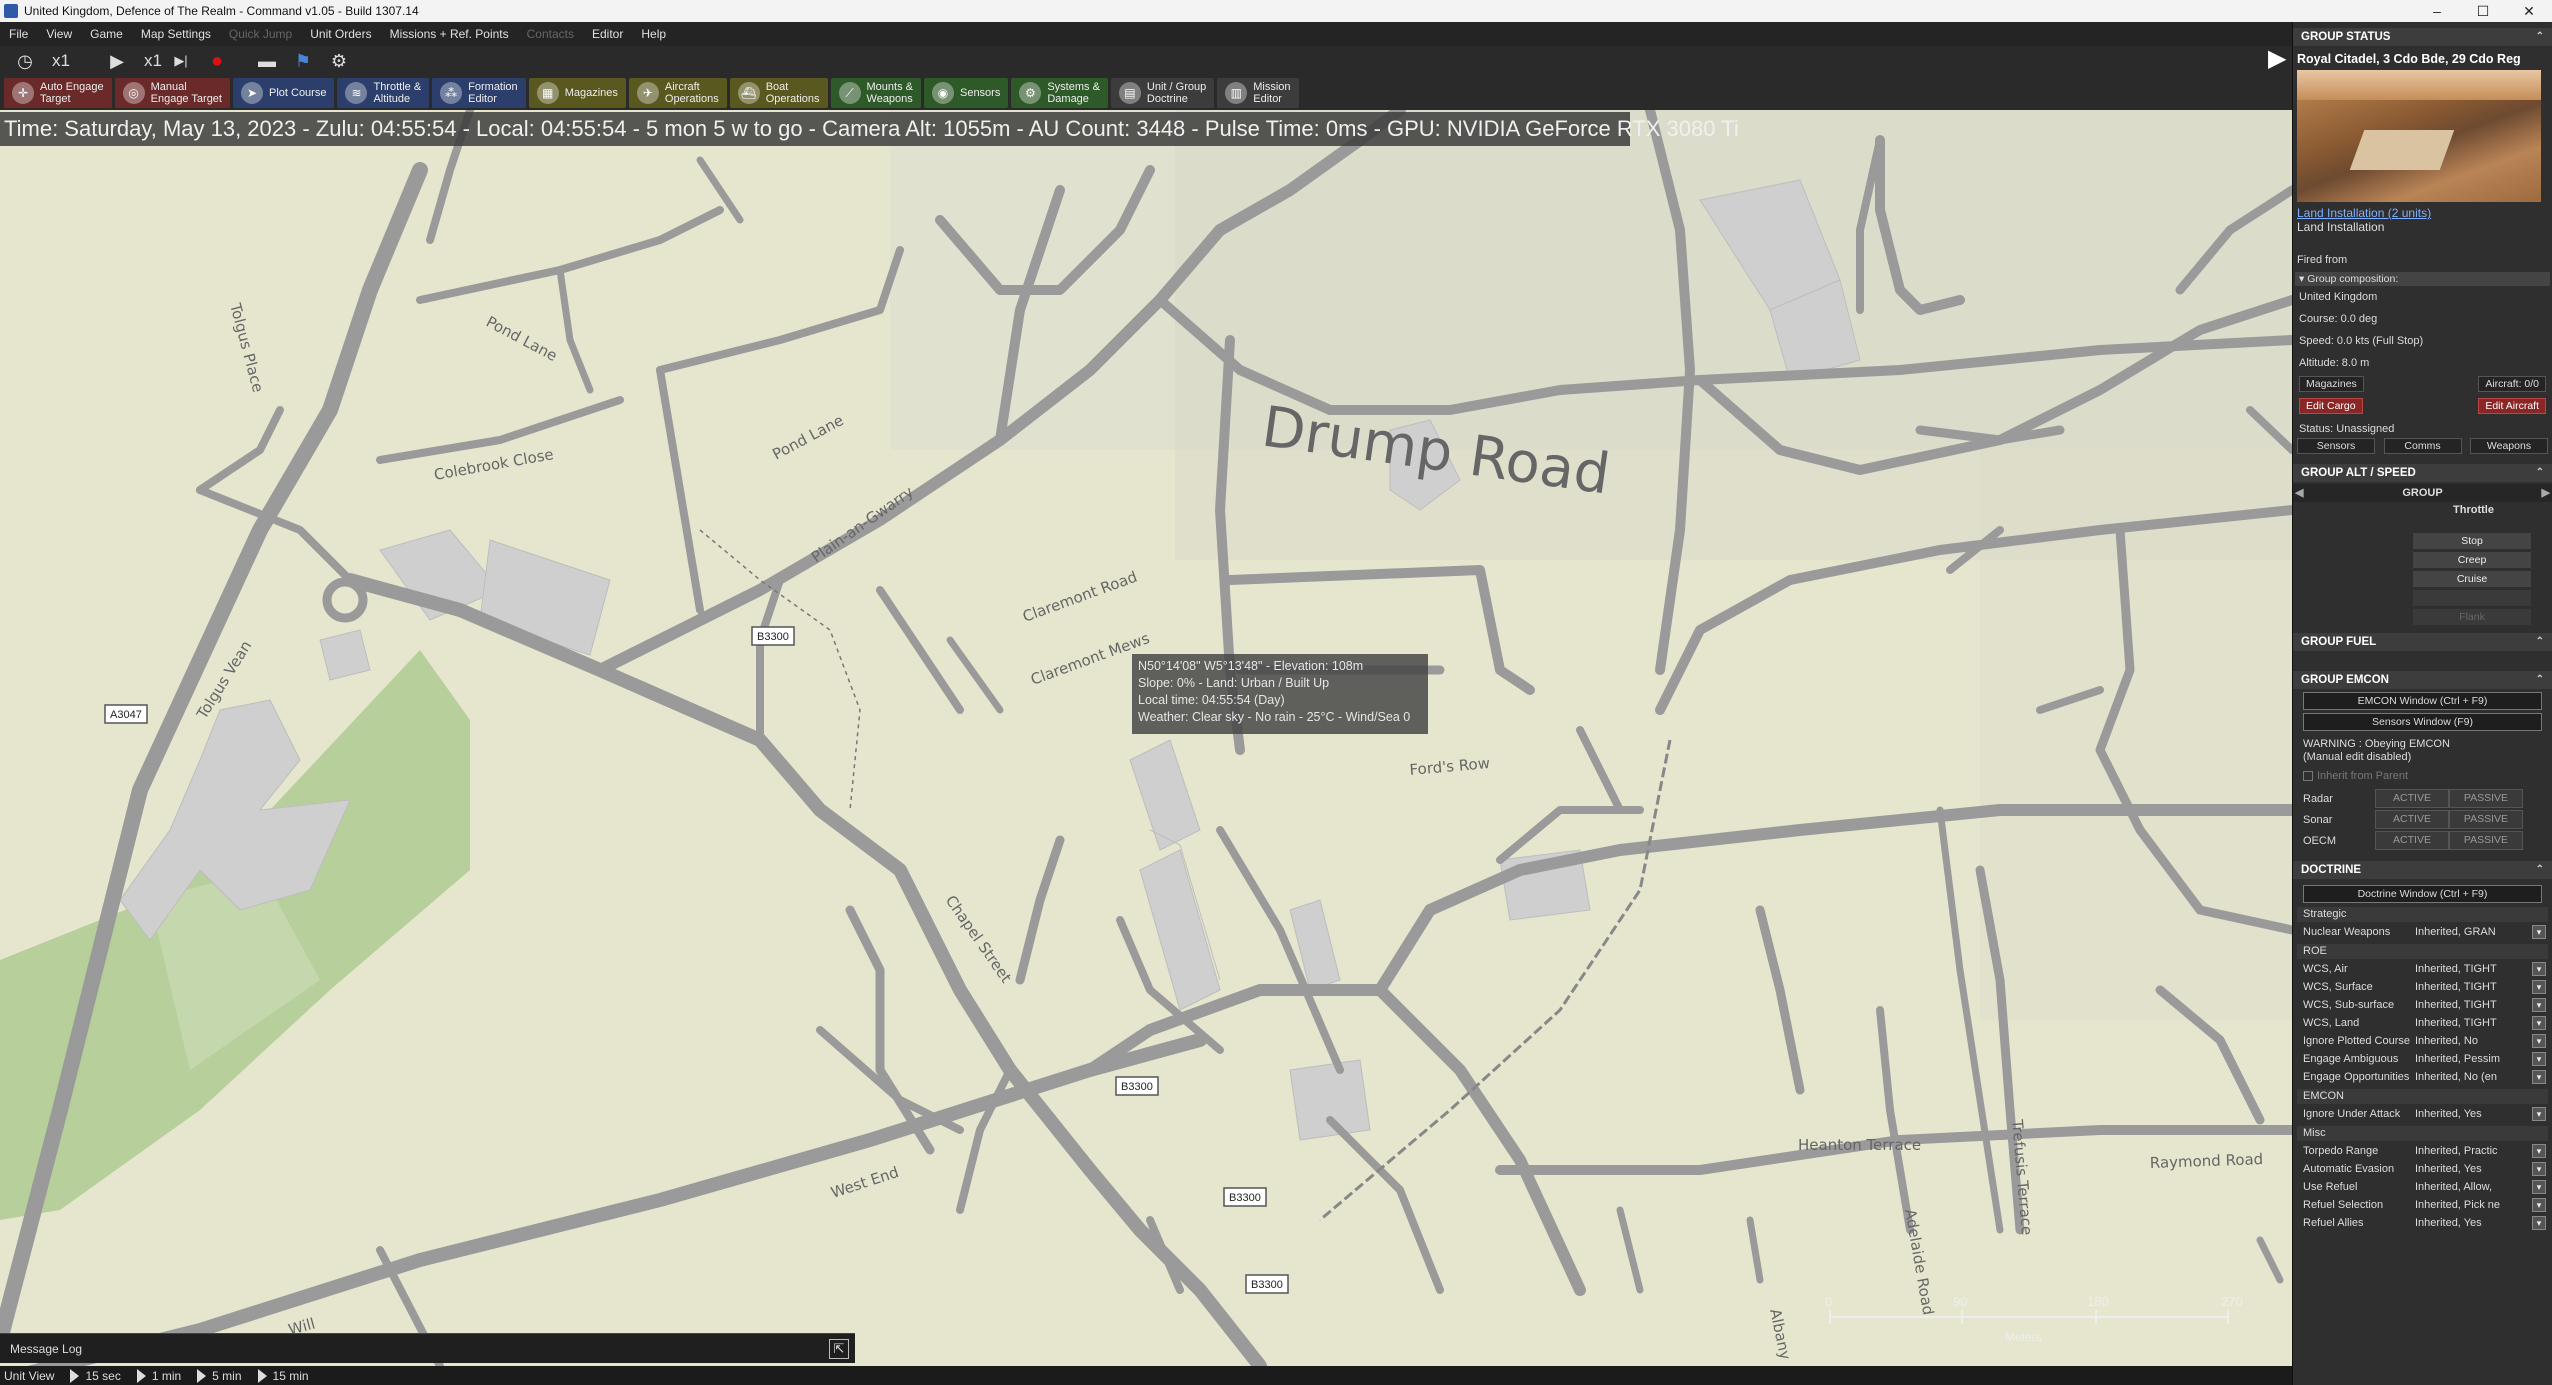 The width and height of the screenshot is (2552, 1385). I want to click on menu-editor: Editor, so click(607, 34).